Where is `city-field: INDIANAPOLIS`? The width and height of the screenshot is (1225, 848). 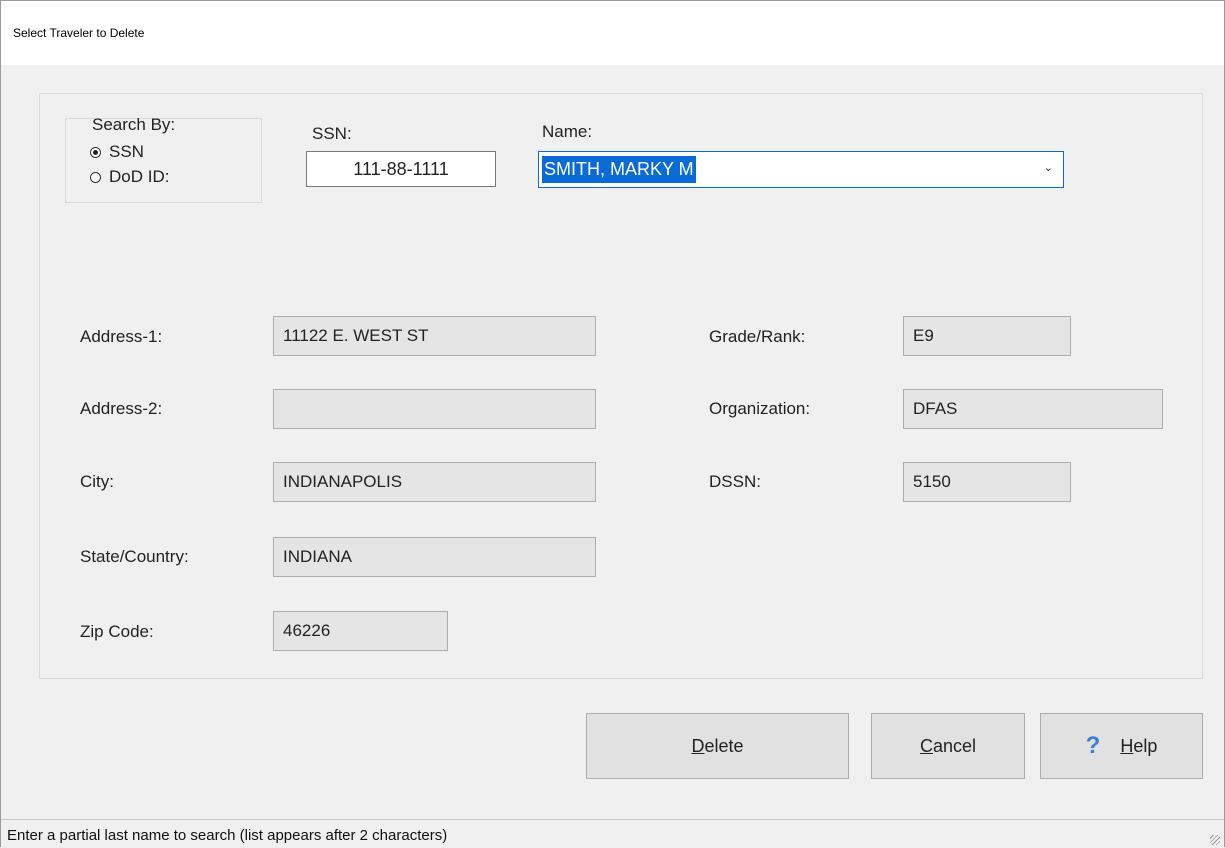
city-field: INDIANAPOLIS is located at coordinates (434, 482).